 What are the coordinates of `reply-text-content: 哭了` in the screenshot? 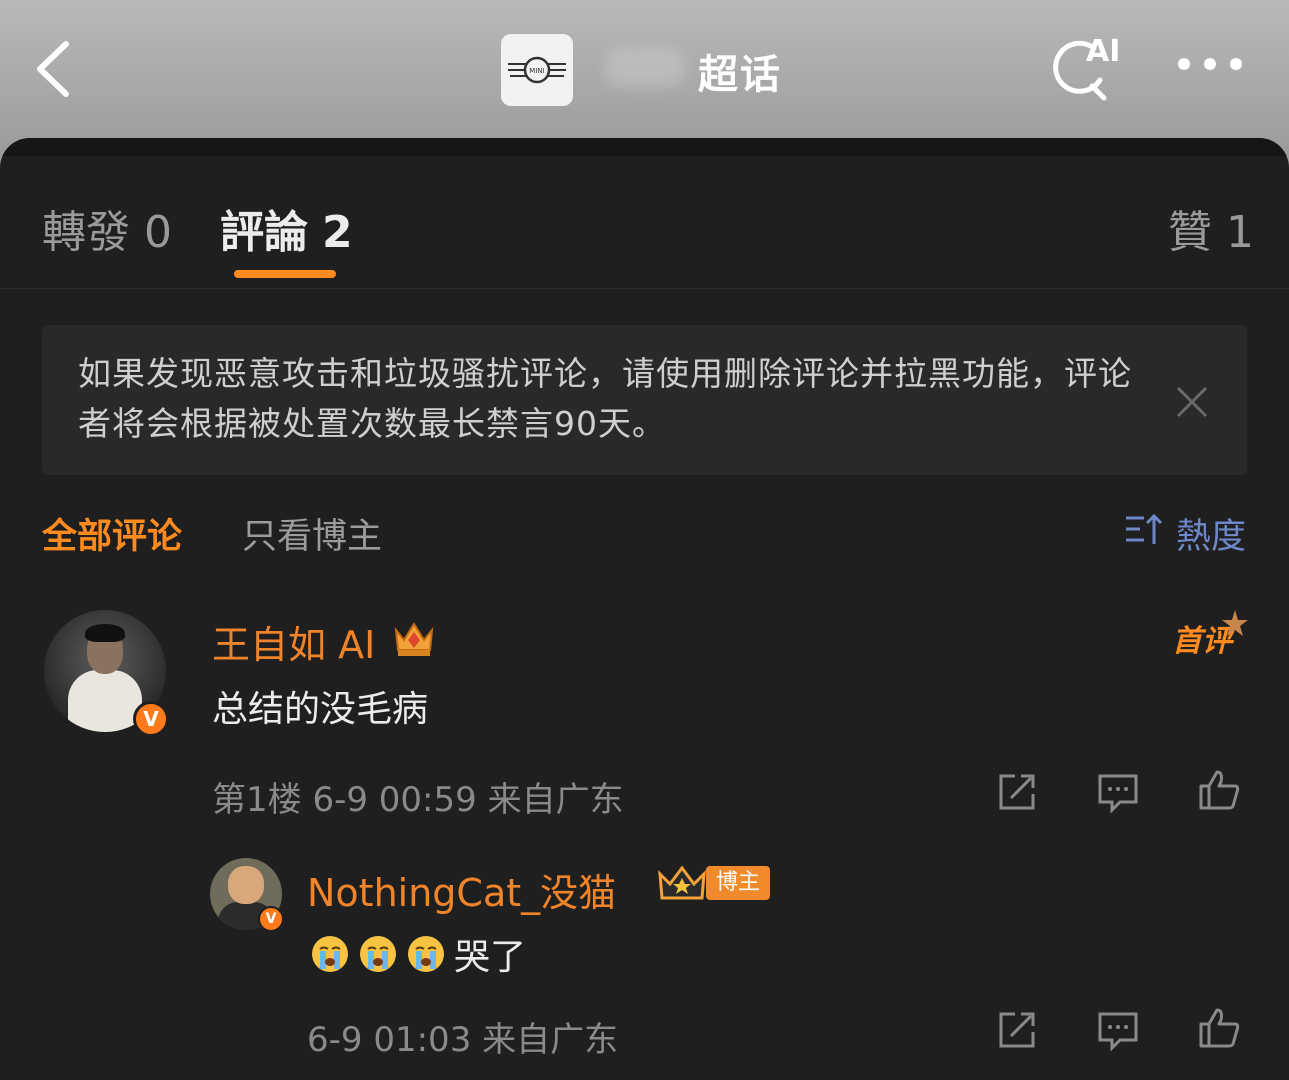 It's located at (490, 957).